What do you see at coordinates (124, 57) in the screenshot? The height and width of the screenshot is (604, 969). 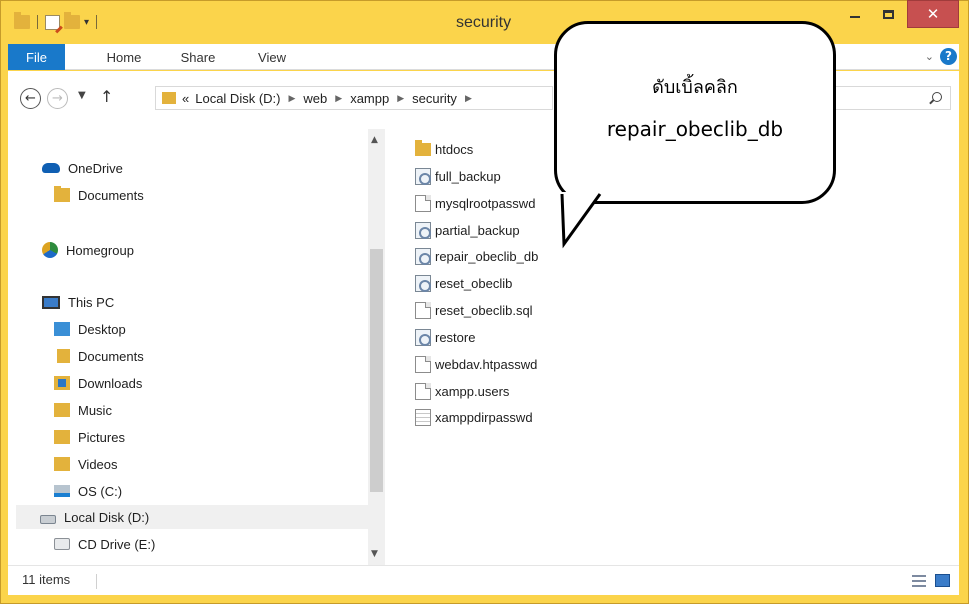 I see `tab-home: Home` at bounding box center [124, 57].